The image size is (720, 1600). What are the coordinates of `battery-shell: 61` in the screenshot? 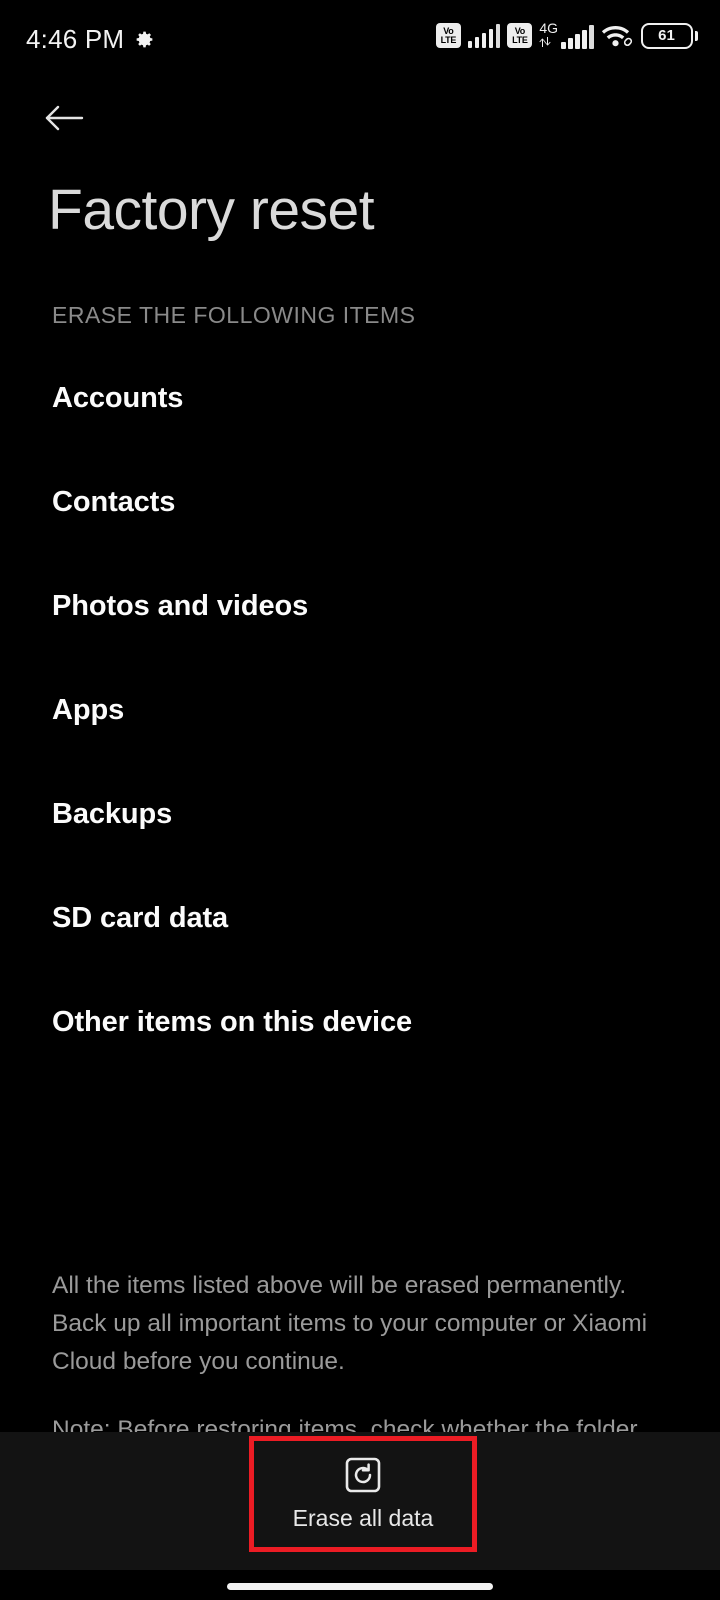 It's located at (666, 35).